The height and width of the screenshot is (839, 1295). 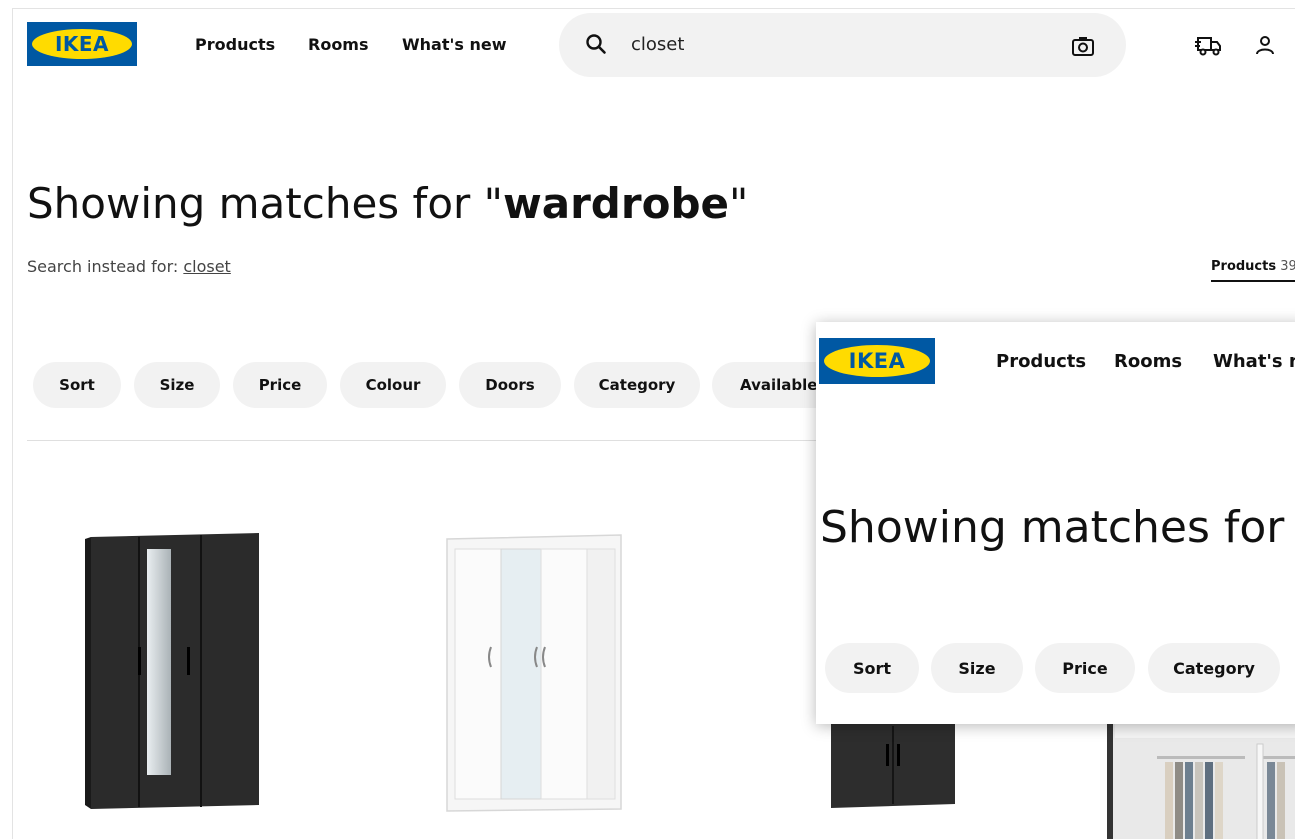 I want to click on nav-rooms: Rooms, so click(x=338, y=44).